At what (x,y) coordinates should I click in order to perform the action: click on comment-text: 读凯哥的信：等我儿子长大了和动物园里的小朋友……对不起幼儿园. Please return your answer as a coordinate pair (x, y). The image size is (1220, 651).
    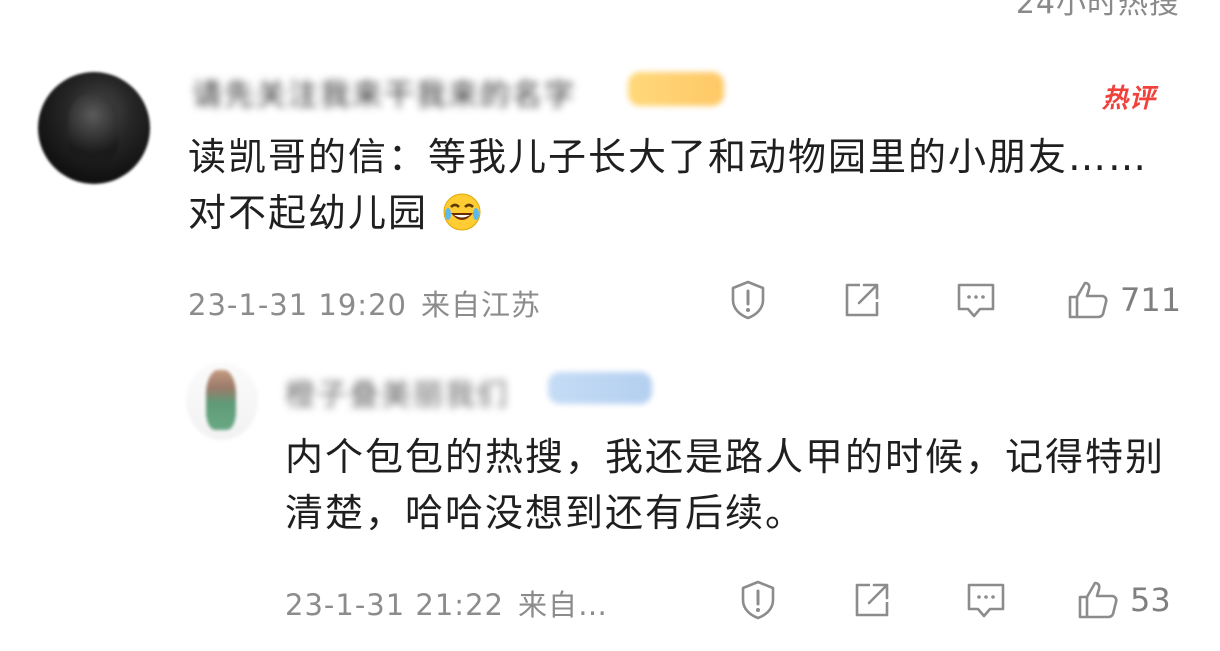
    Looking at the image, I should click on (678, 185).